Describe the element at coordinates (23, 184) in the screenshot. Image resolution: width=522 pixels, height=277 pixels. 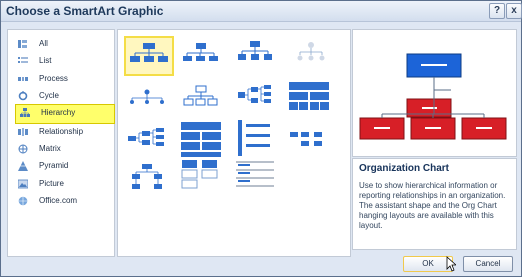
I see `picture-icon` at that location.